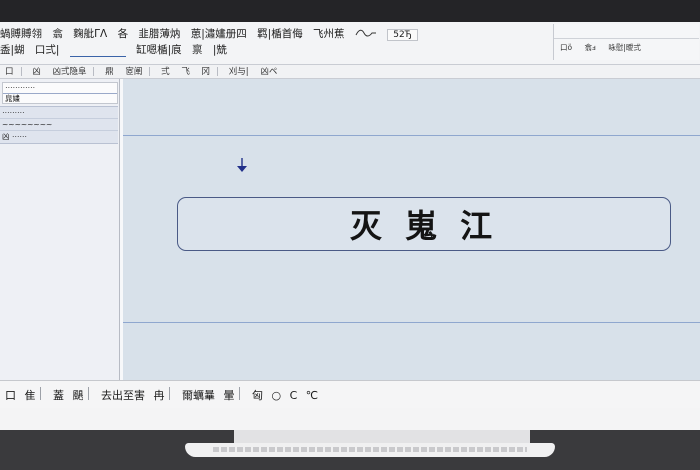 This screenshot has height=470, width=700. Describe the element at coordinates (206, 71) in the screenshot. I see `ribbon-item-8: 冈` at that location.